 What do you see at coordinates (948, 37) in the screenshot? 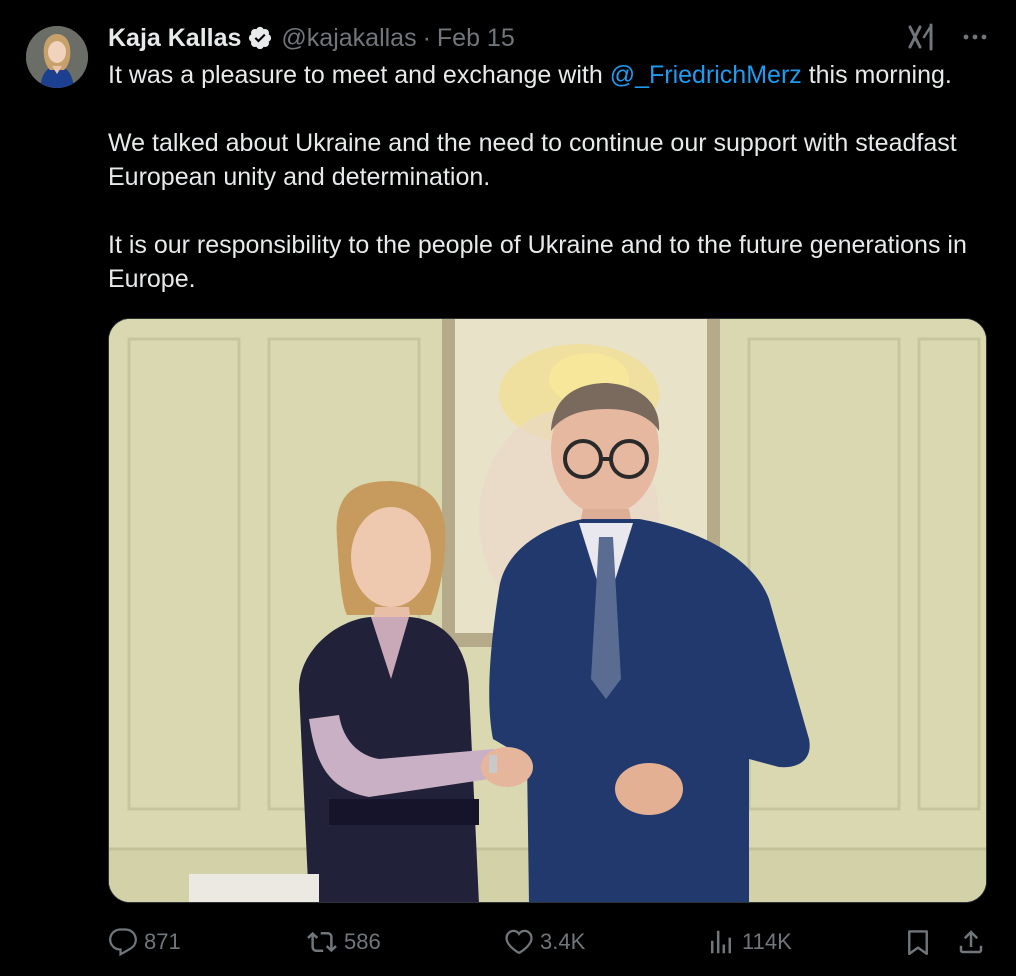
I see `top-actions` at bounding box center [948, 37].